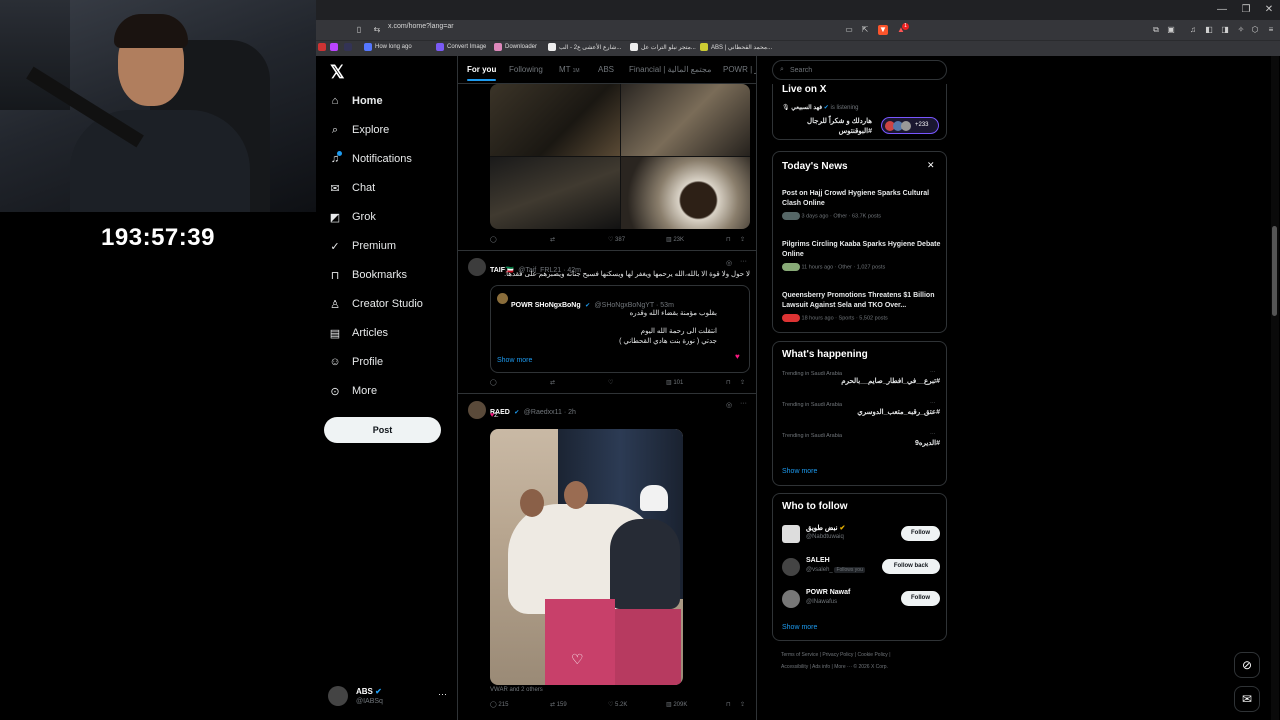  What do you see at coordinates (837, 655) in the screenshot?
I see `footer-privacy: Privacy Policy` at bounding box center [837, 655].